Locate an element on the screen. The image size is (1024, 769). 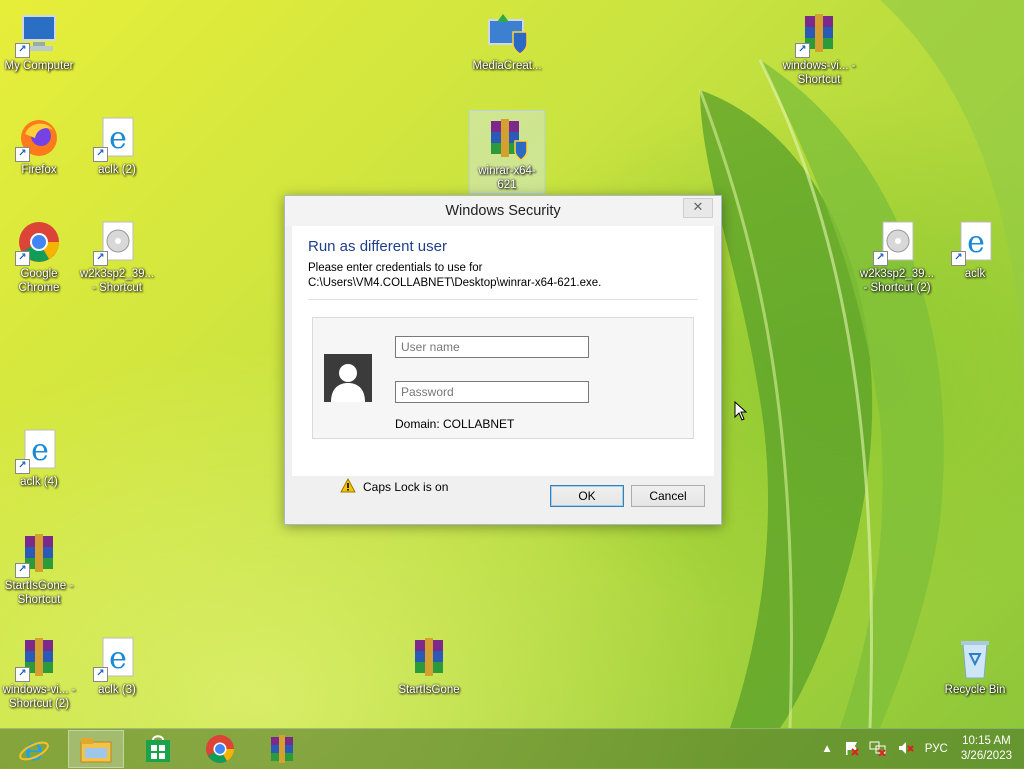
icon-label: StartIsGone is located at coordinates (429, 690).